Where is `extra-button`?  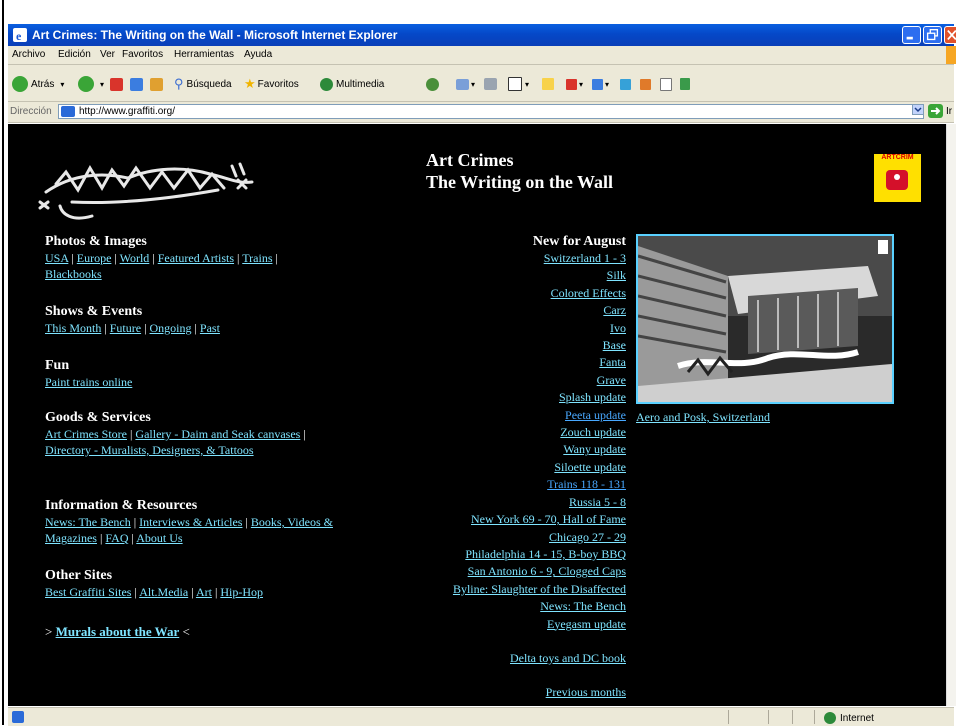
extra-button is located at coordinates (685, 84).